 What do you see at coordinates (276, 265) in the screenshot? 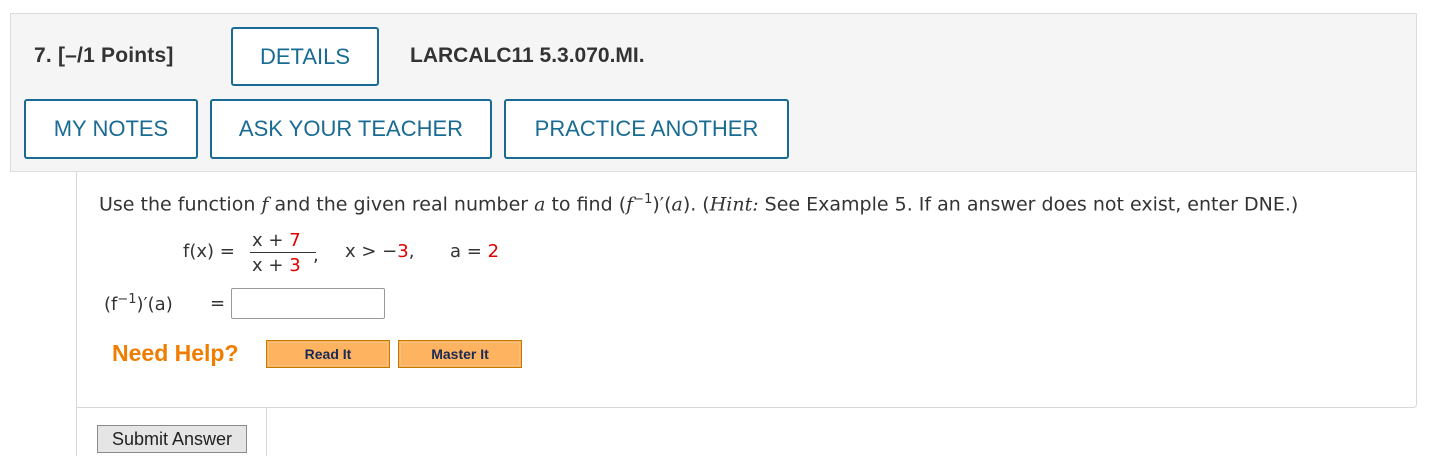
I see `fraction-denominator: x + 3` at bounding box center [276, 265].